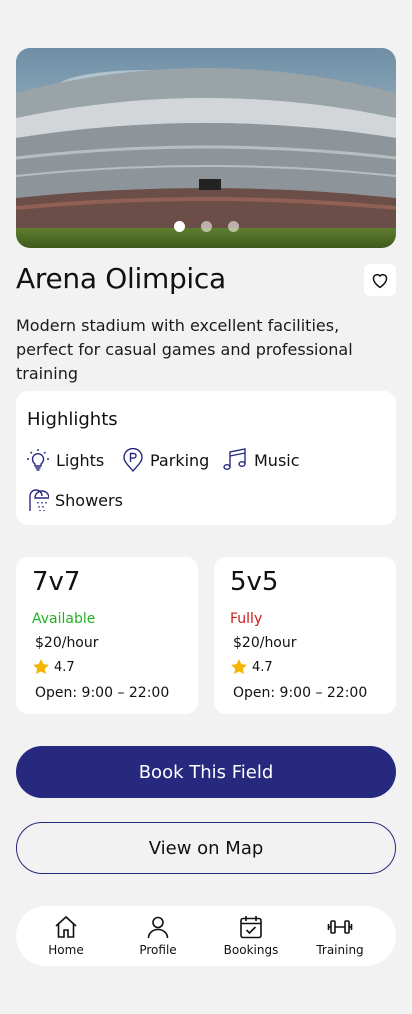 The width and height of the screenshot is (412, 1014). Describe the element at coordinates (234, 459) in the screenshot. I see `music-icon` at that location.